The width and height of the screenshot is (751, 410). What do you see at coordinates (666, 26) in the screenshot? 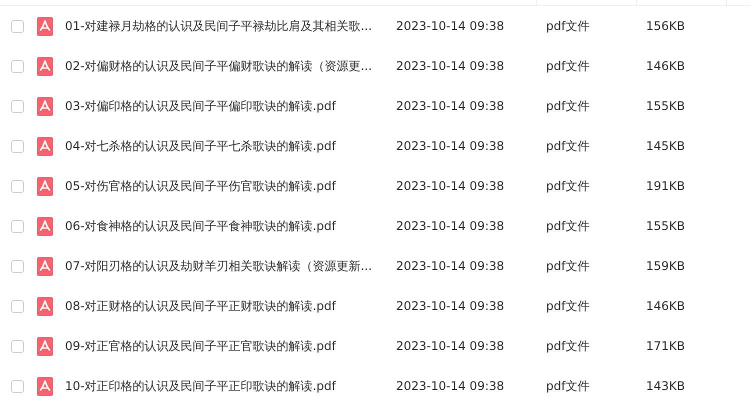
I see `file-size: 156KB` at bounding box center [666, 26].